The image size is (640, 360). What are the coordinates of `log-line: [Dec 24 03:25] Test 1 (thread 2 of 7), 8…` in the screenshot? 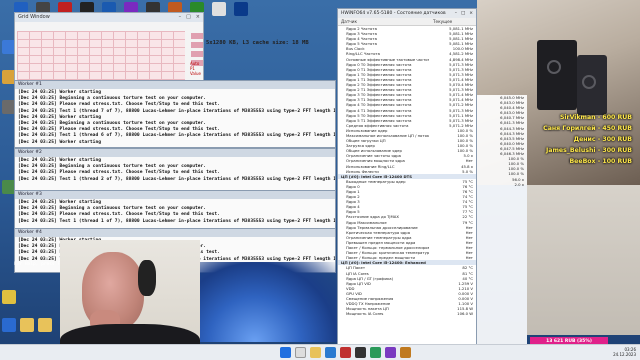 It's located at (177, 179).